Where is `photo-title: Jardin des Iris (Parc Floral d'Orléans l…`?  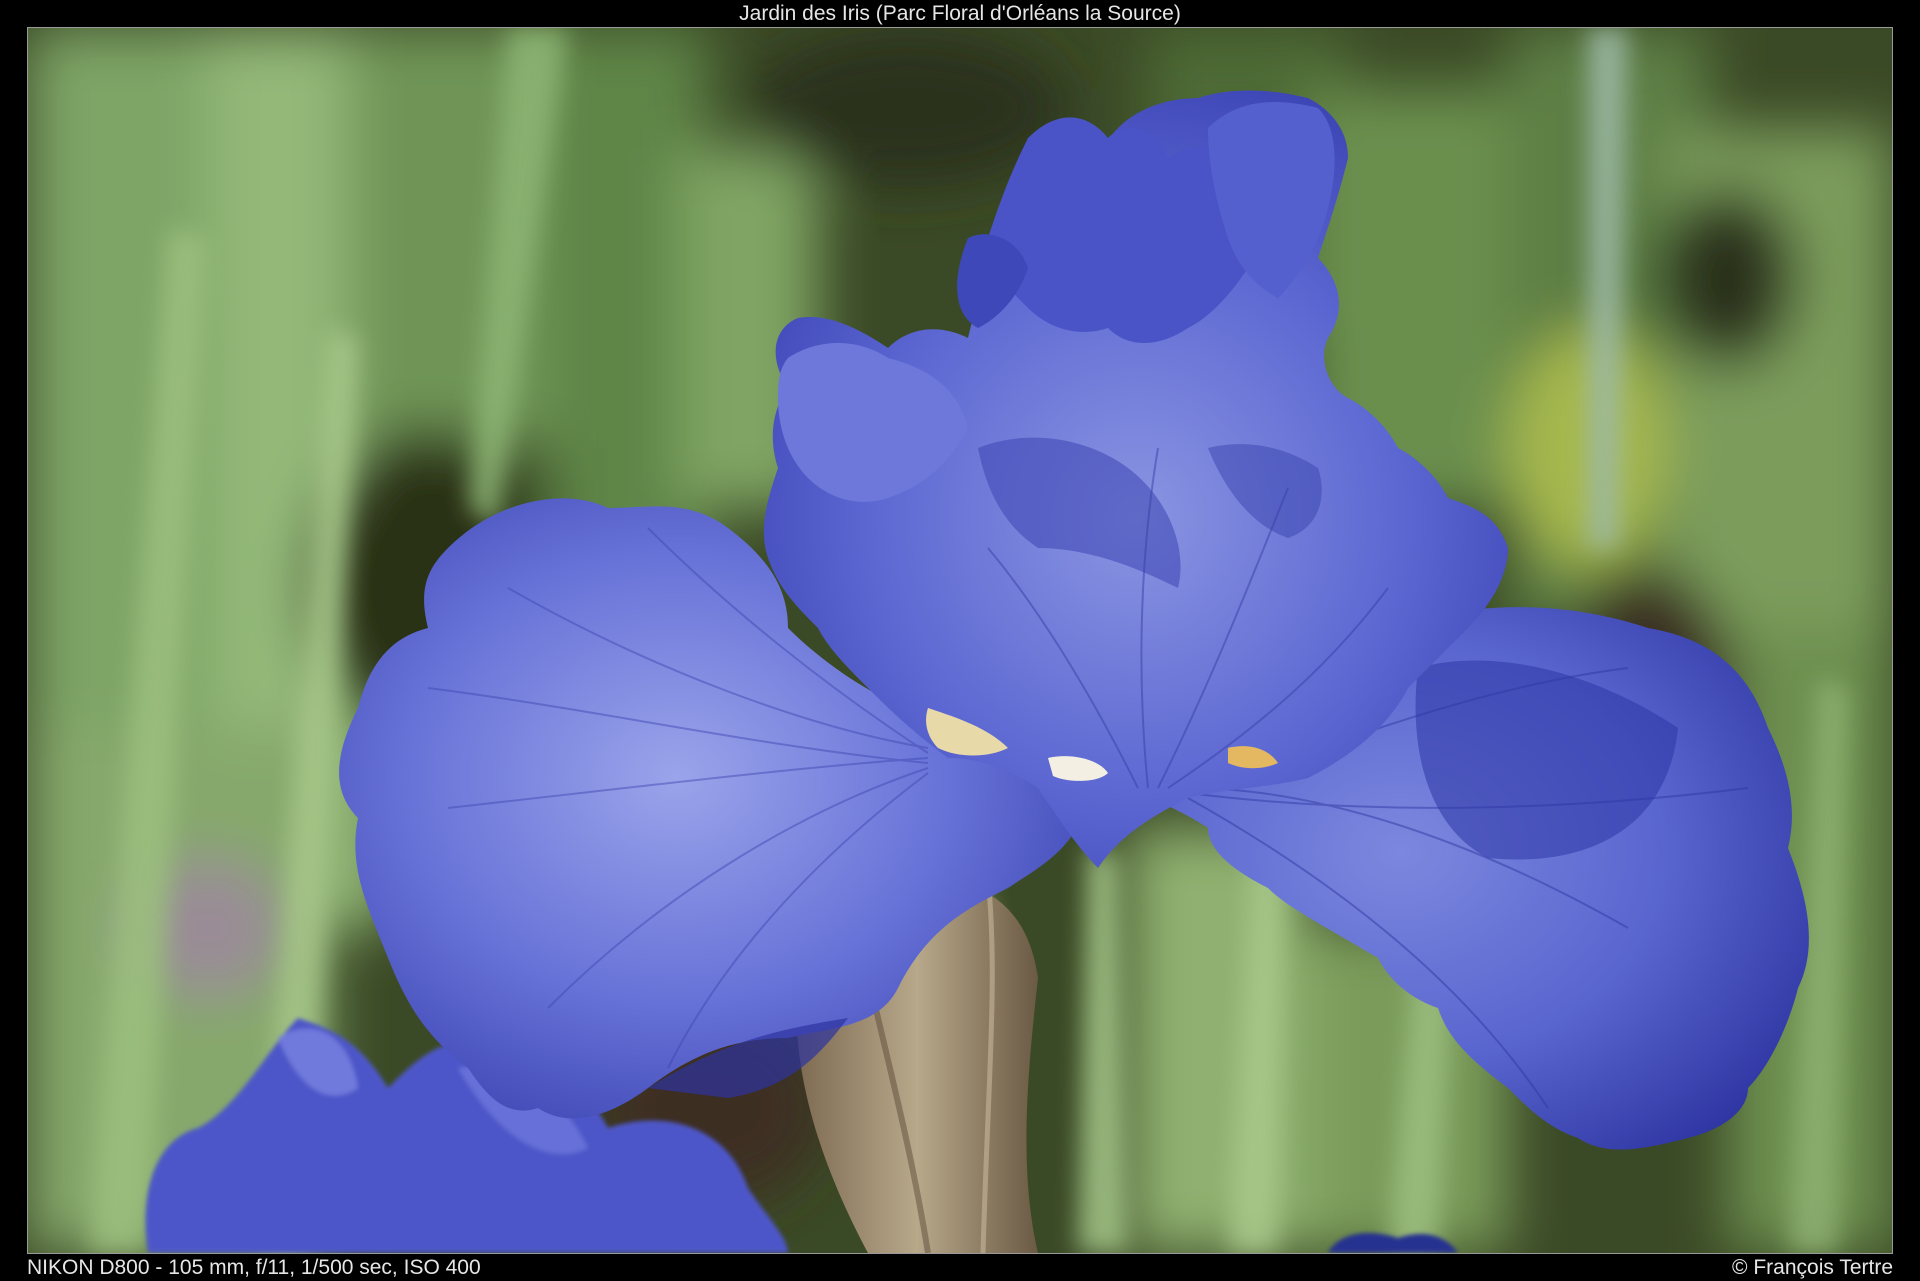
photo-title: Jardin des Iris (Parc Floral d'Orléans l… is located at coordinates (960, 13).